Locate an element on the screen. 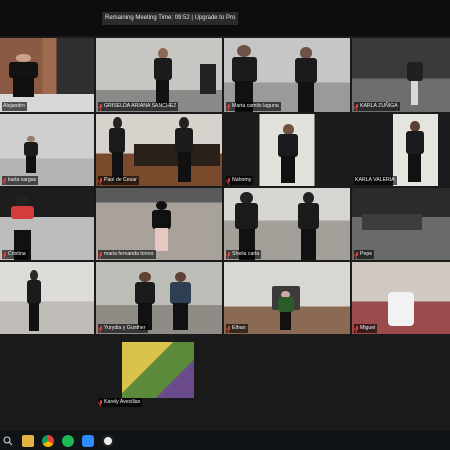  video-tile-karely: Karely Avecillas is located at coordinates (159, 372).